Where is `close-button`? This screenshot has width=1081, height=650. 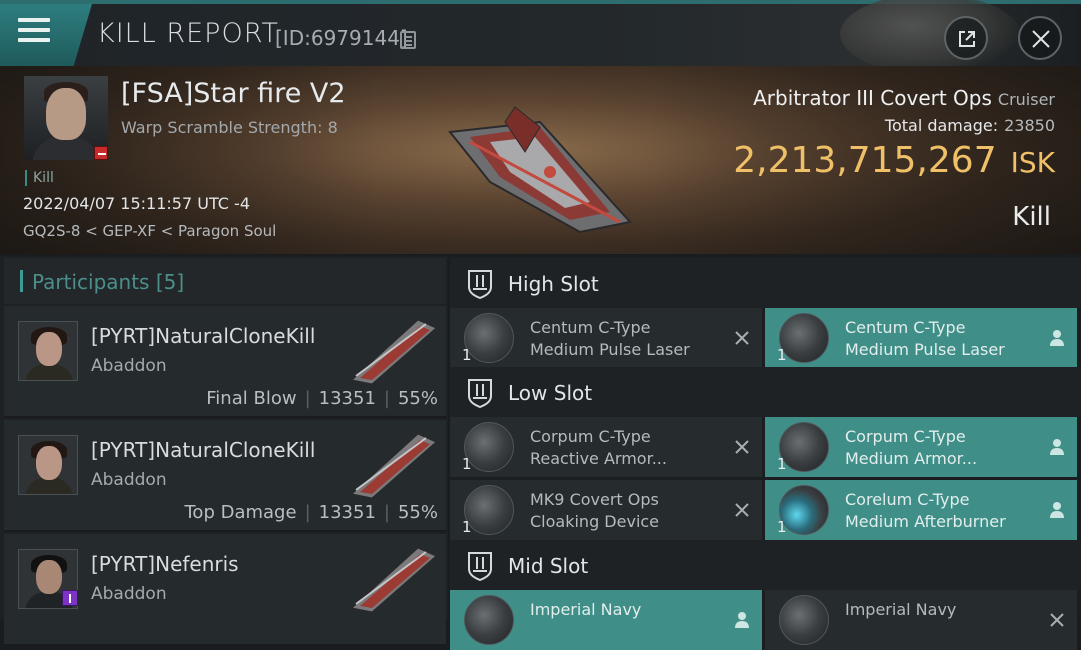 close-button is located at coordinates (1040, 38).